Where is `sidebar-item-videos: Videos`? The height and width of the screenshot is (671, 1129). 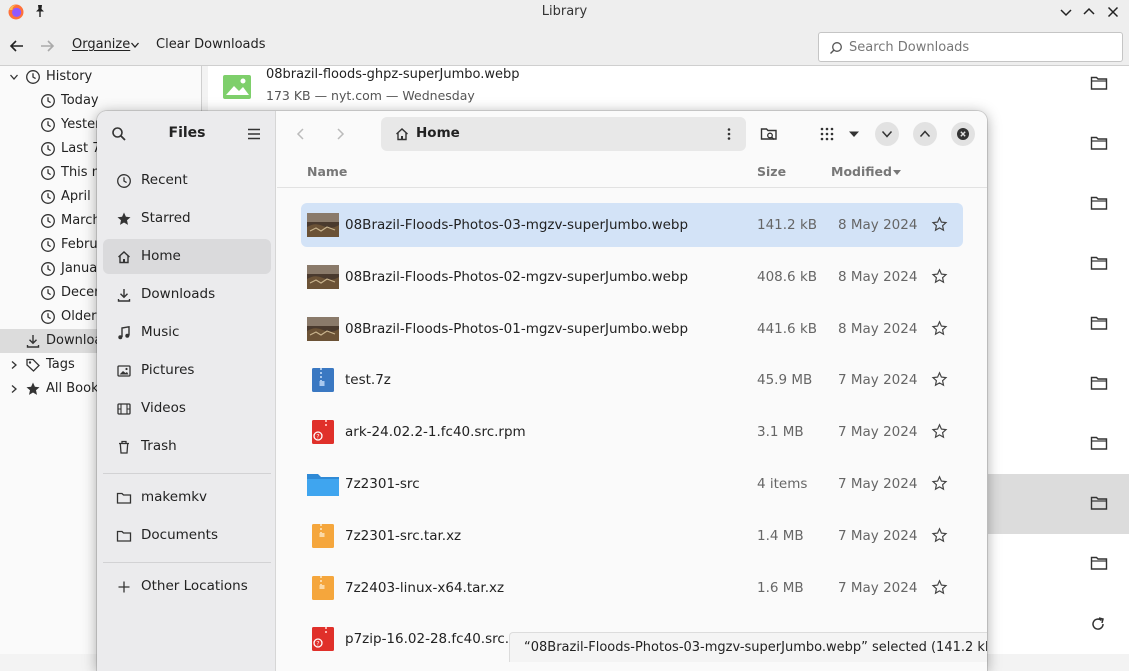
sidebar-item-videos: Videos is located at coordinates (187, 408).